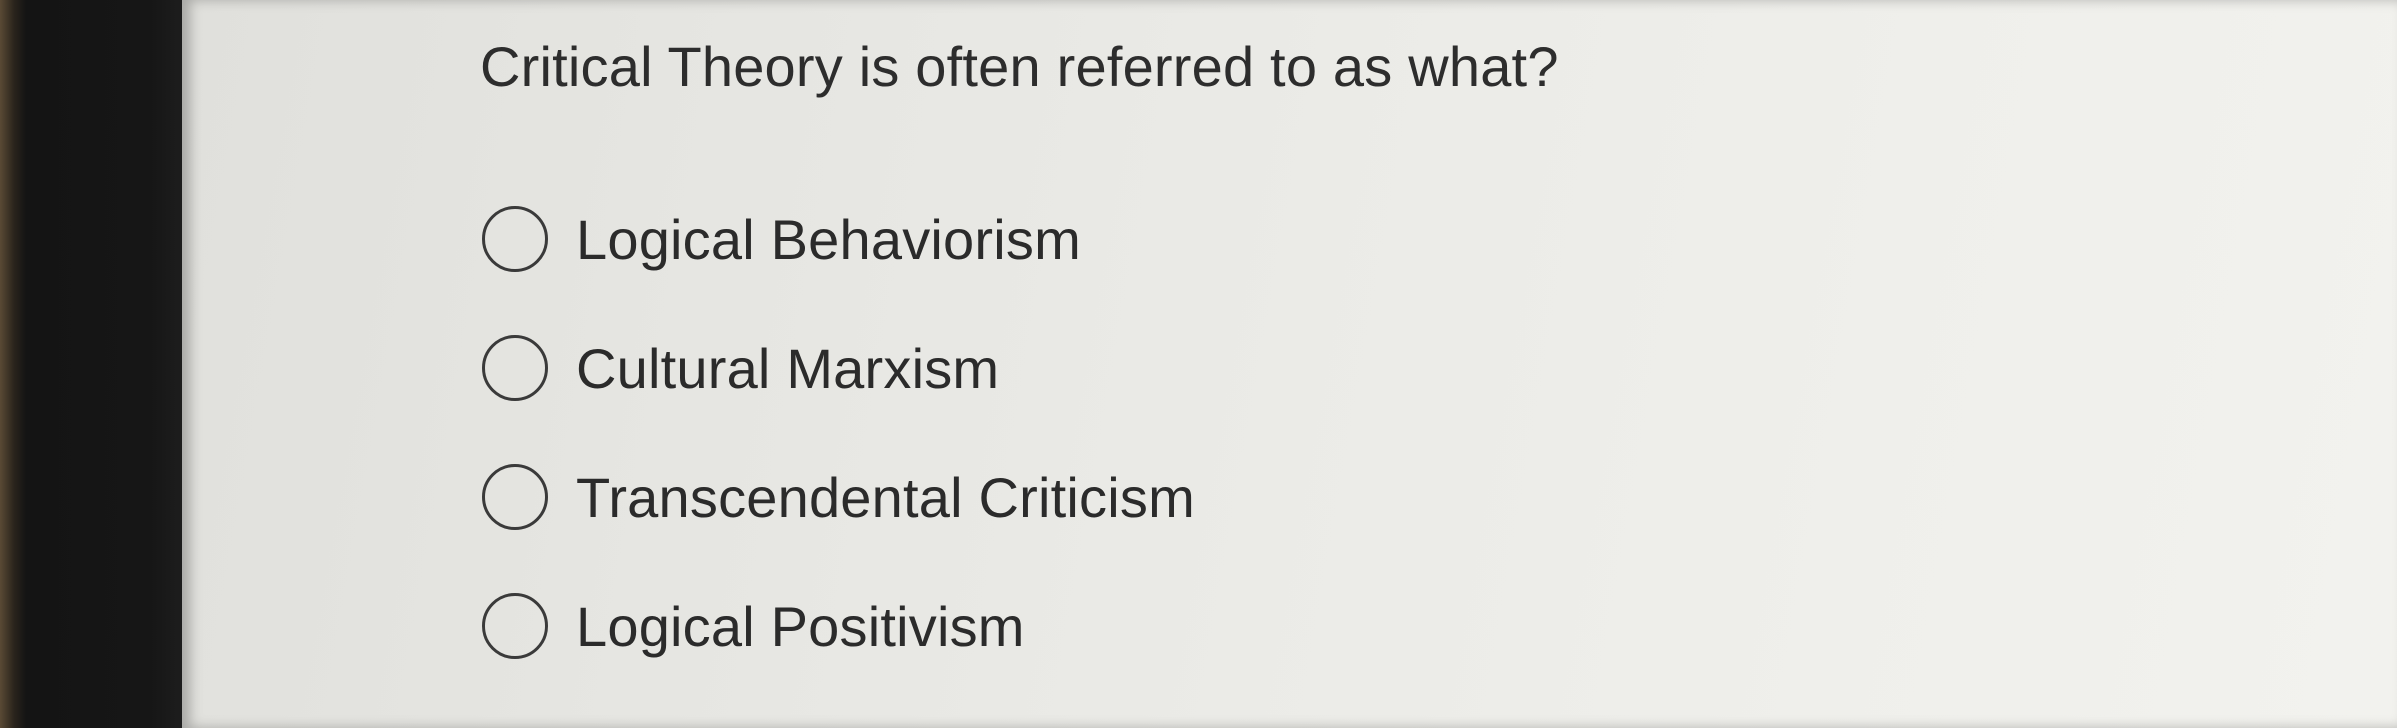 This screenshot has width=2397, height=728. I want to click on answer-option-logical-behaviorism: Logical Behaviorism, so click(838, 239).